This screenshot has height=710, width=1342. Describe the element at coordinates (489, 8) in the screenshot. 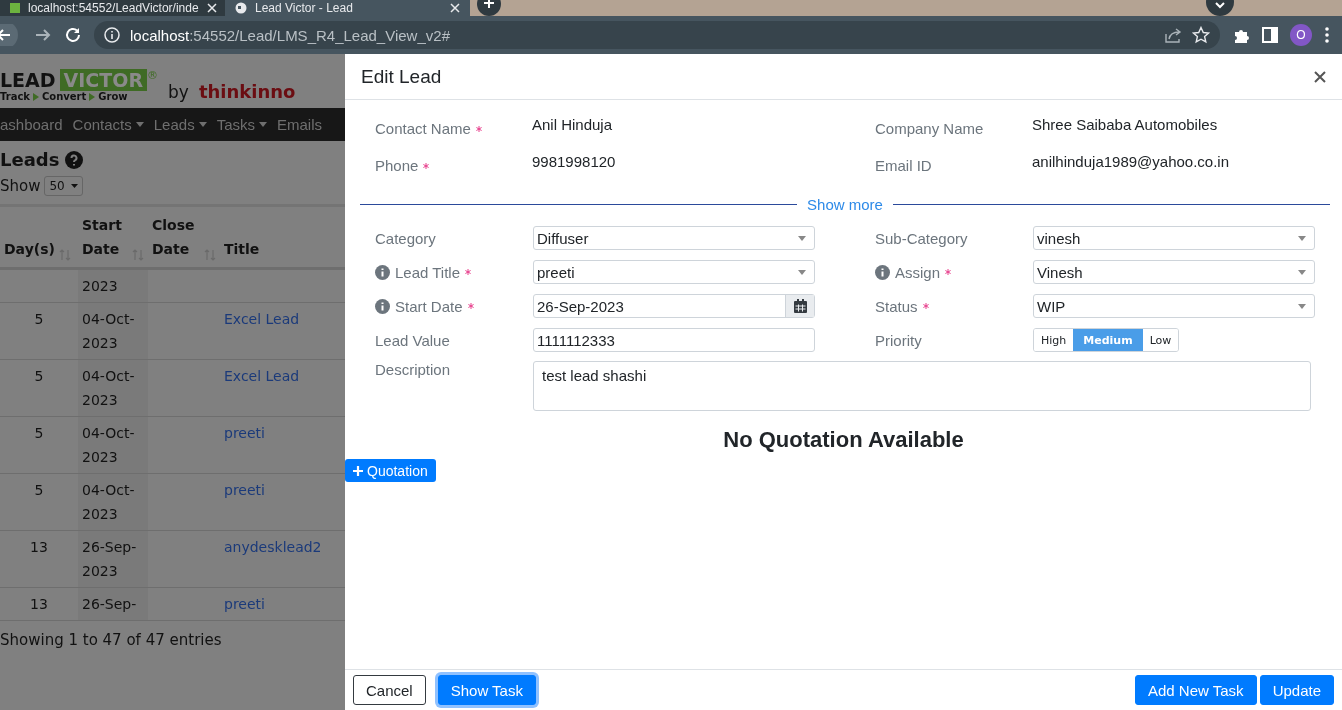

I see `new-tab-icon` at that location.